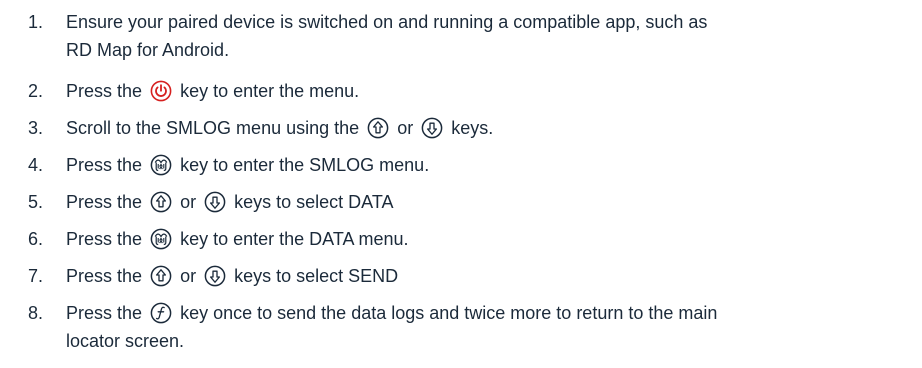  I want to click on step-text: Press the key to enter the DATA menu., so click(481, 239).